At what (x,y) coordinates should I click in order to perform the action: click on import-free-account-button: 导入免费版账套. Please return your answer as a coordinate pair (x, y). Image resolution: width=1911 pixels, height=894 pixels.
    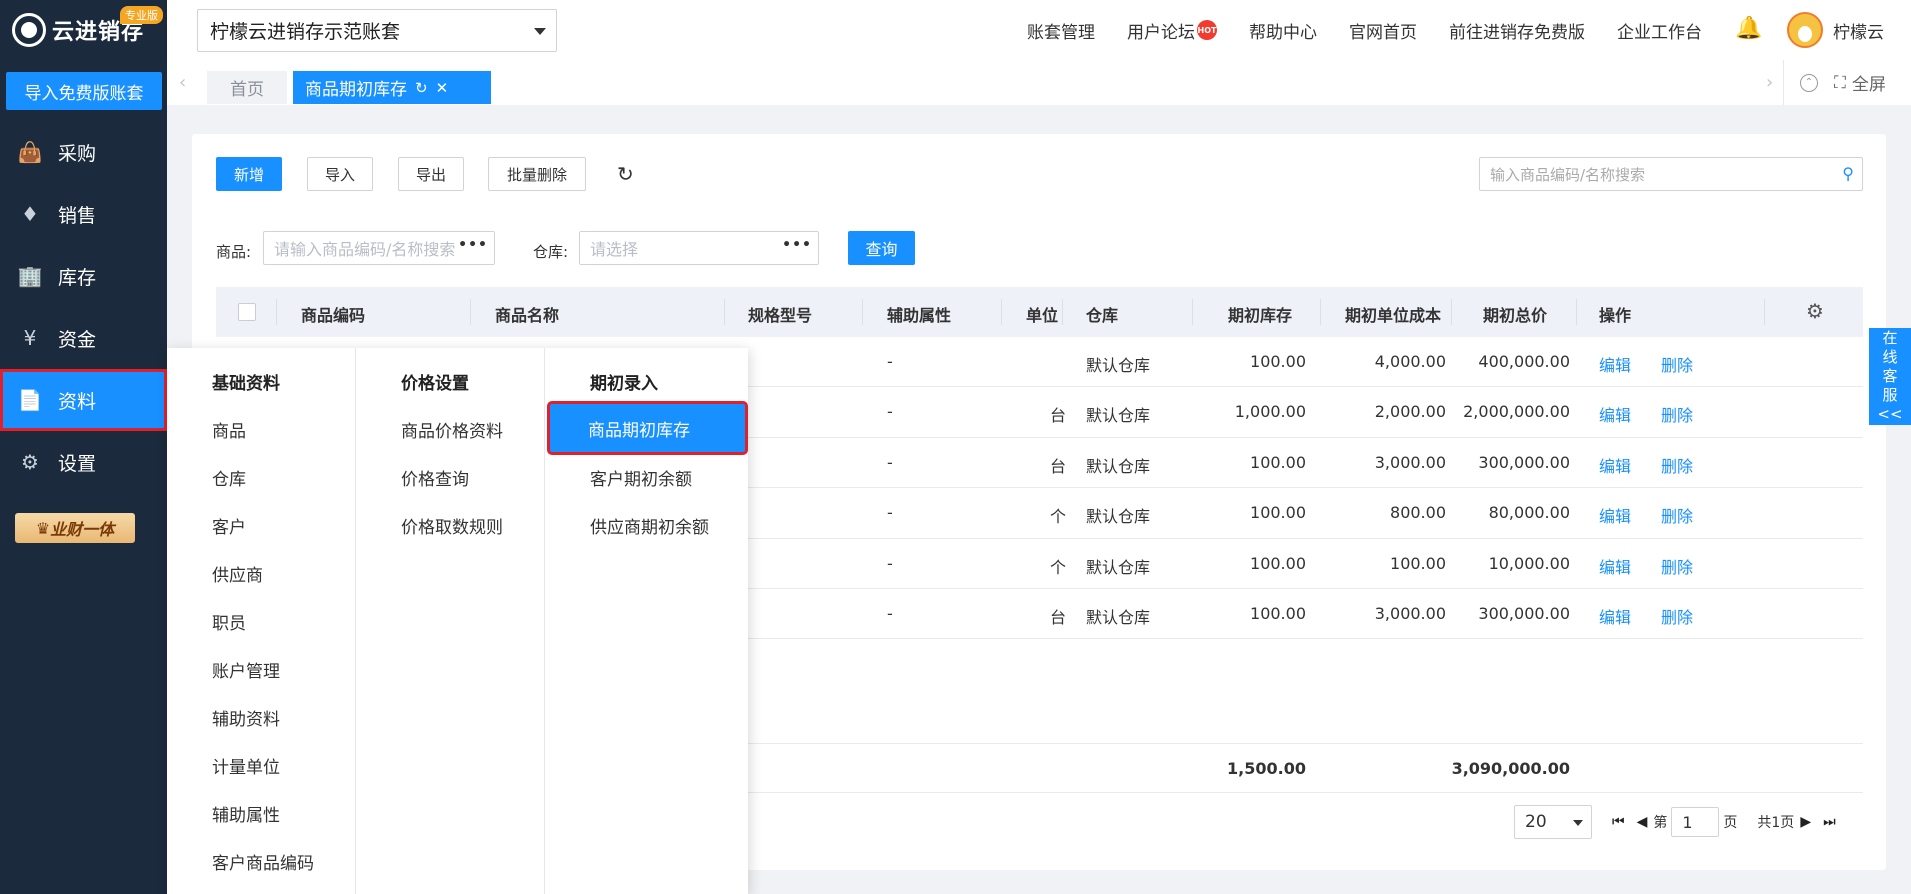
    Looking at the image, I should click on (84, 91).